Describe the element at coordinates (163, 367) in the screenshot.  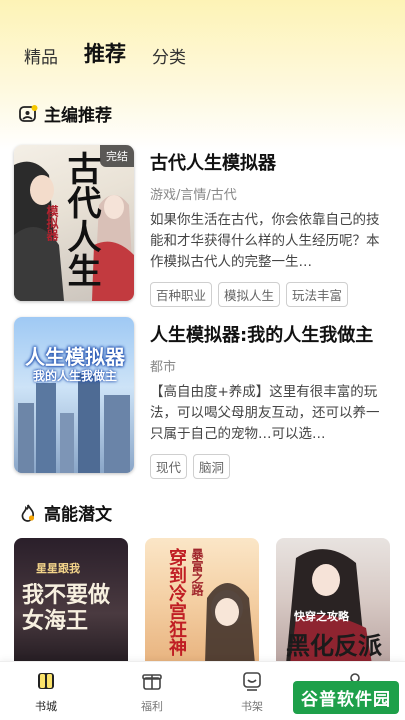
I see `book-genre: 都市` at that location.